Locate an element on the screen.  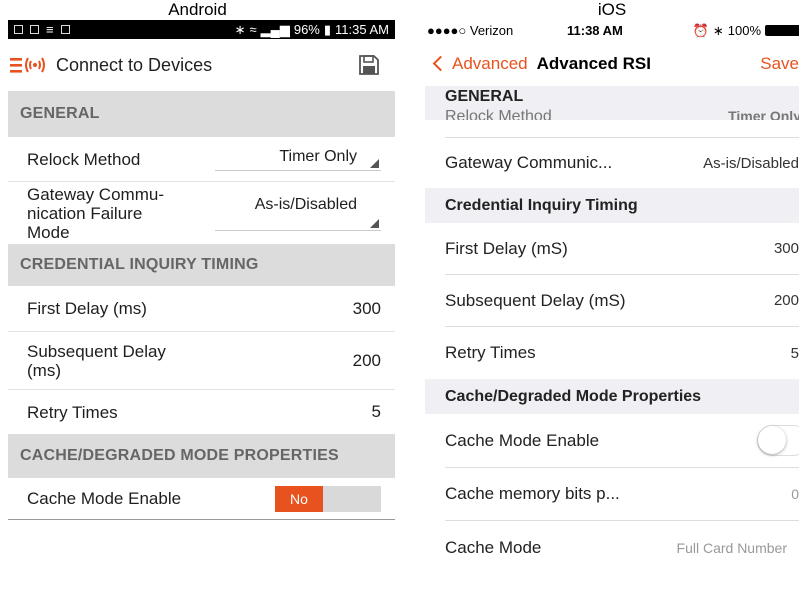
first-delay-row: First Delay (ms) 300 is located at coordinates (201, 309).